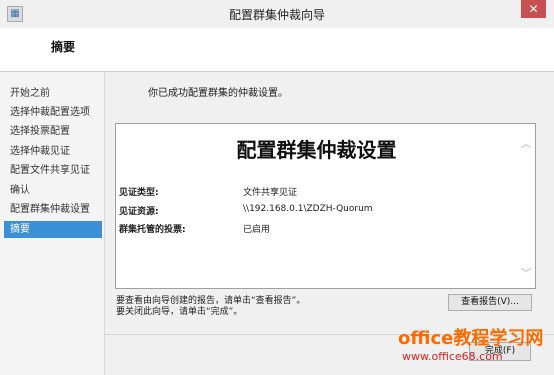  Describe the element at coordinates (211, 301) in the screenshot. I see `view-report-note: 要查看由向导创建的报告，请单击“查看报告”。` at that location.